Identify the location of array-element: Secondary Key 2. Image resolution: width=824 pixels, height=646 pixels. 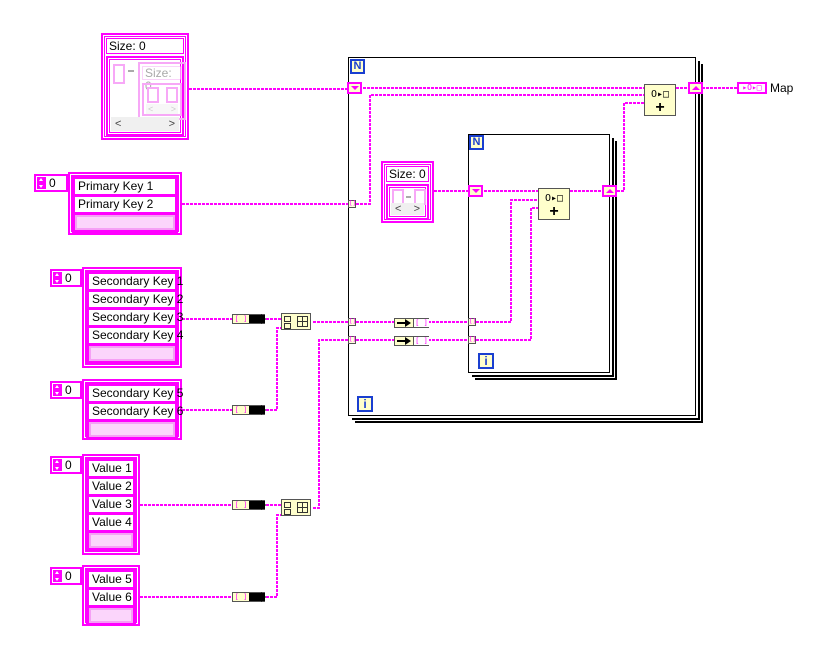
(134, 298).